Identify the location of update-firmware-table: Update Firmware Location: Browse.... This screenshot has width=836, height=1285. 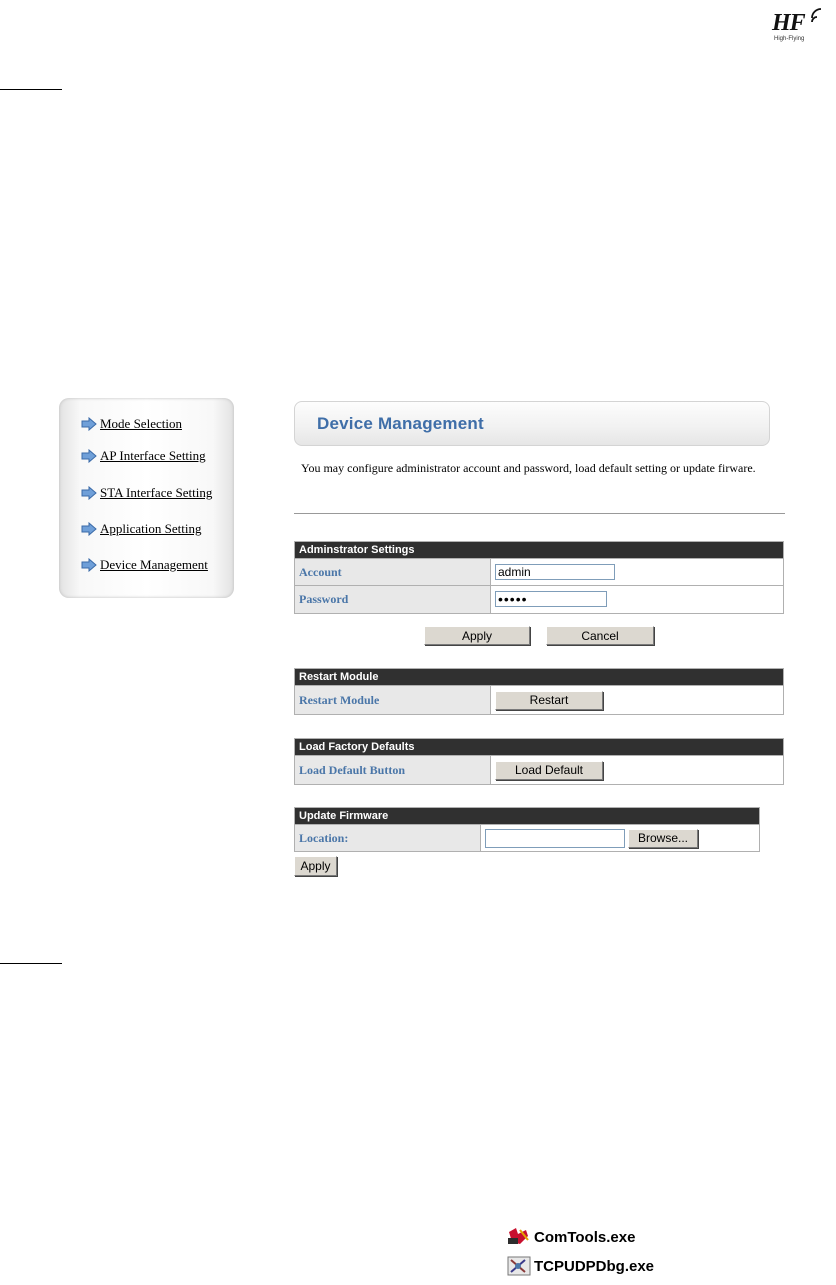
(527, 829).